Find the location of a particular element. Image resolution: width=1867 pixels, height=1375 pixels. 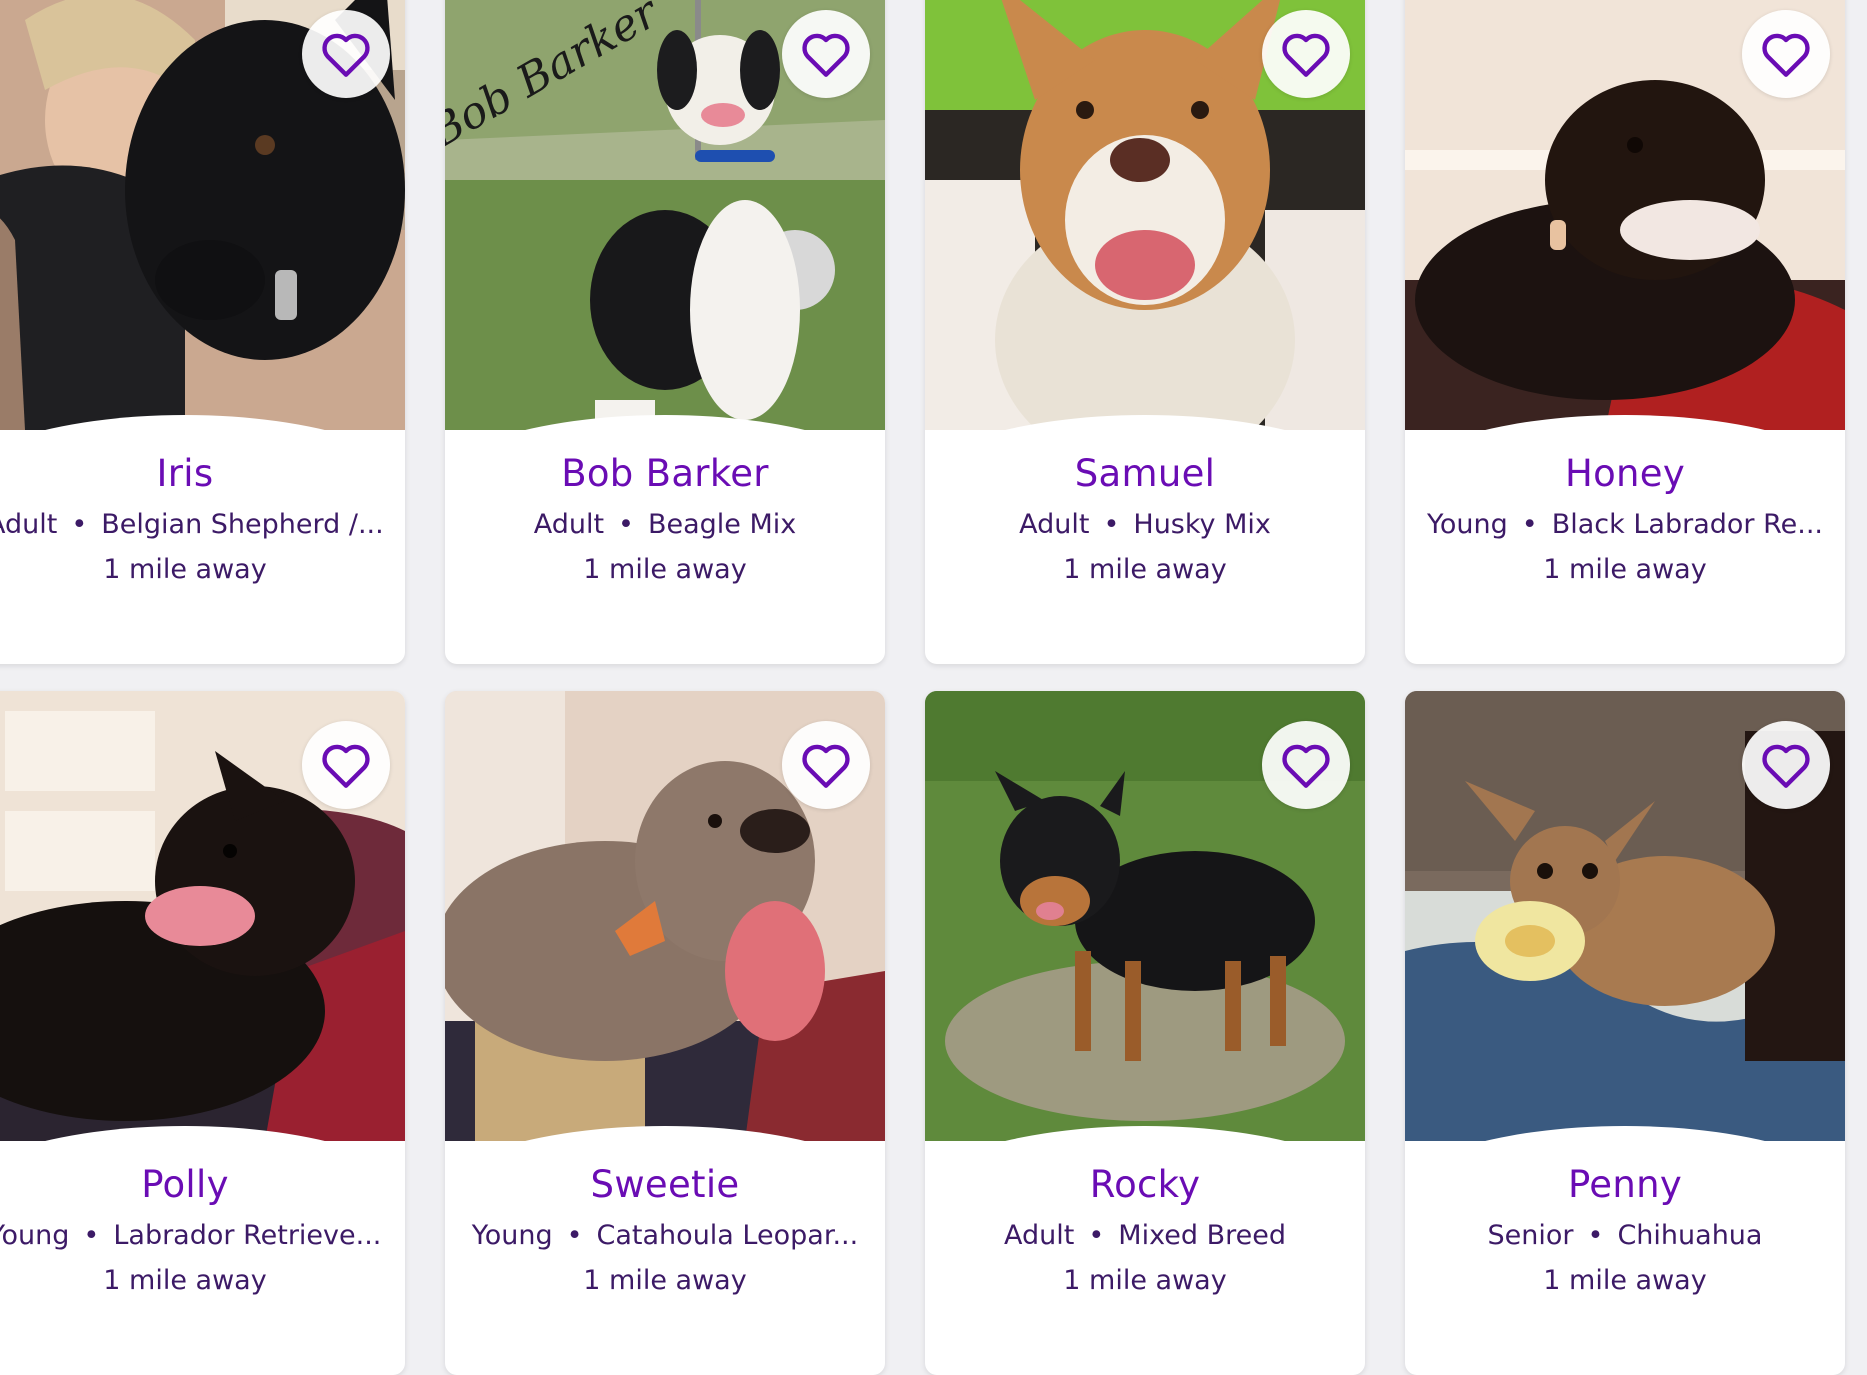

pet-card: Samuel Adult • Husky Mix 1 mile away is located at coordinates (1145, 332).